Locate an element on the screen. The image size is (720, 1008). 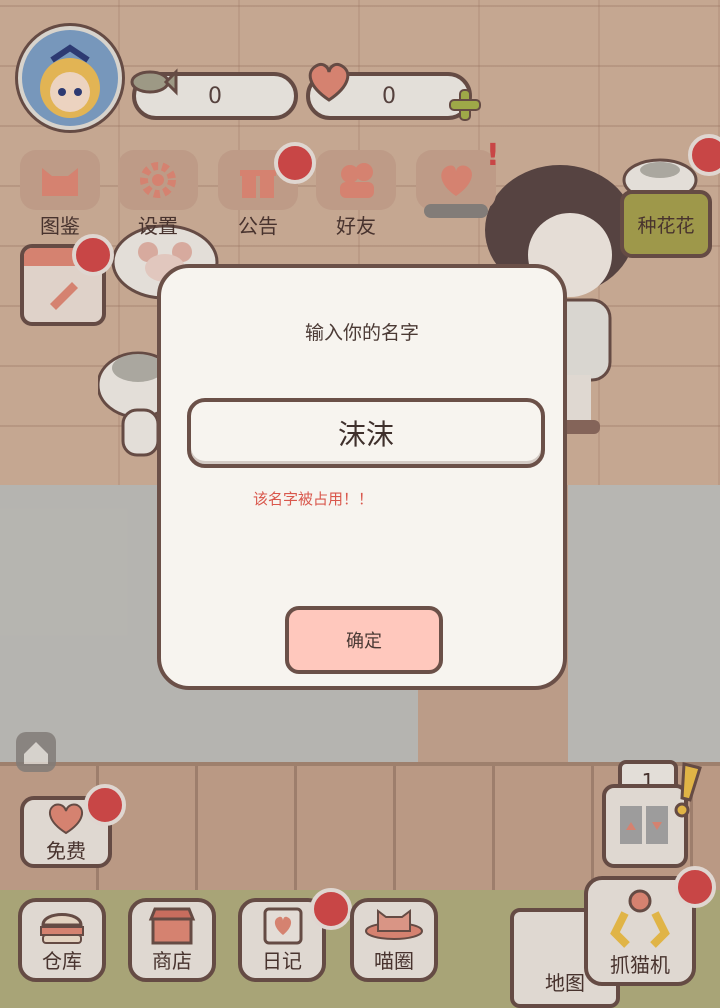
confirm-button: 确定 is located at coordinates (364, 640).